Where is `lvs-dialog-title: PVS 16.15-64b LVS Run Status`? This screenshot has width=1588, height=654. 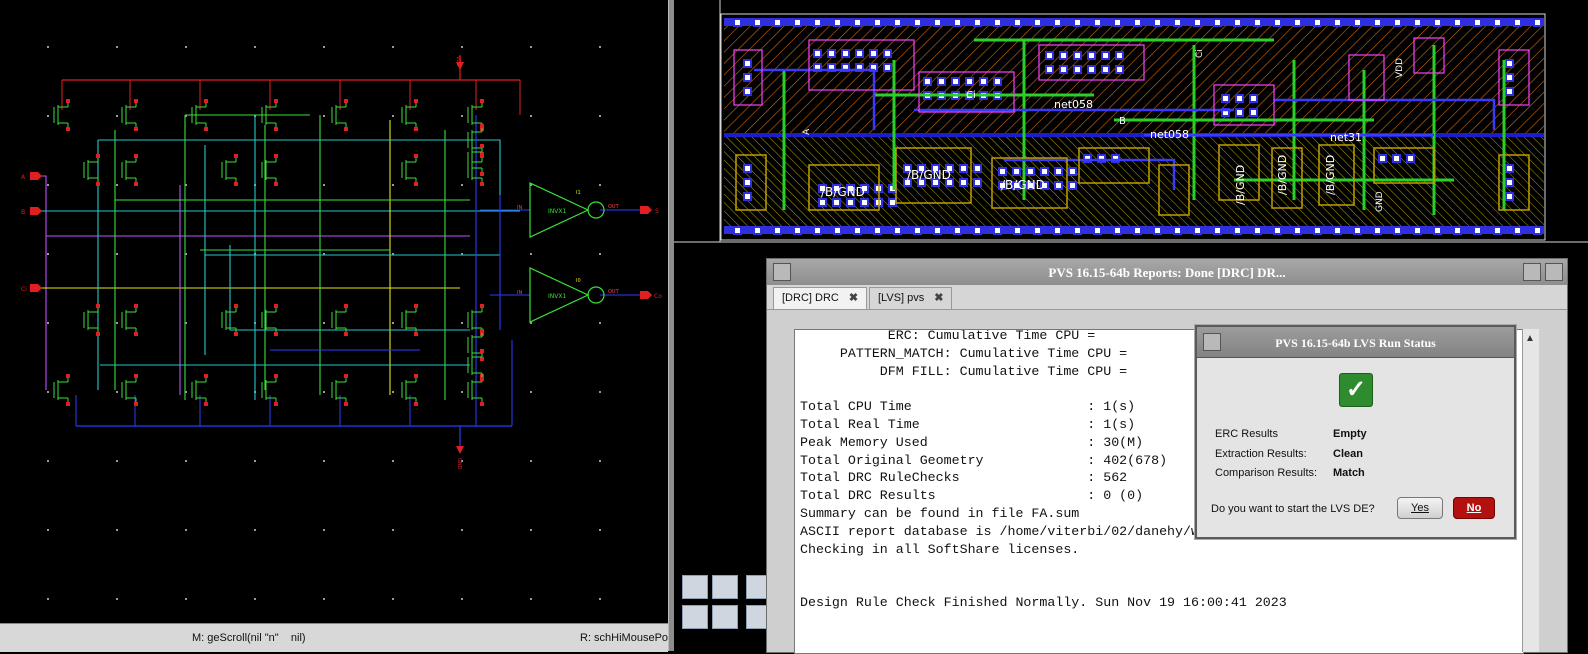
lvs-dialog-title: PVS 16.15-64b LVS Run Status is located at coordinates (1355, 343).